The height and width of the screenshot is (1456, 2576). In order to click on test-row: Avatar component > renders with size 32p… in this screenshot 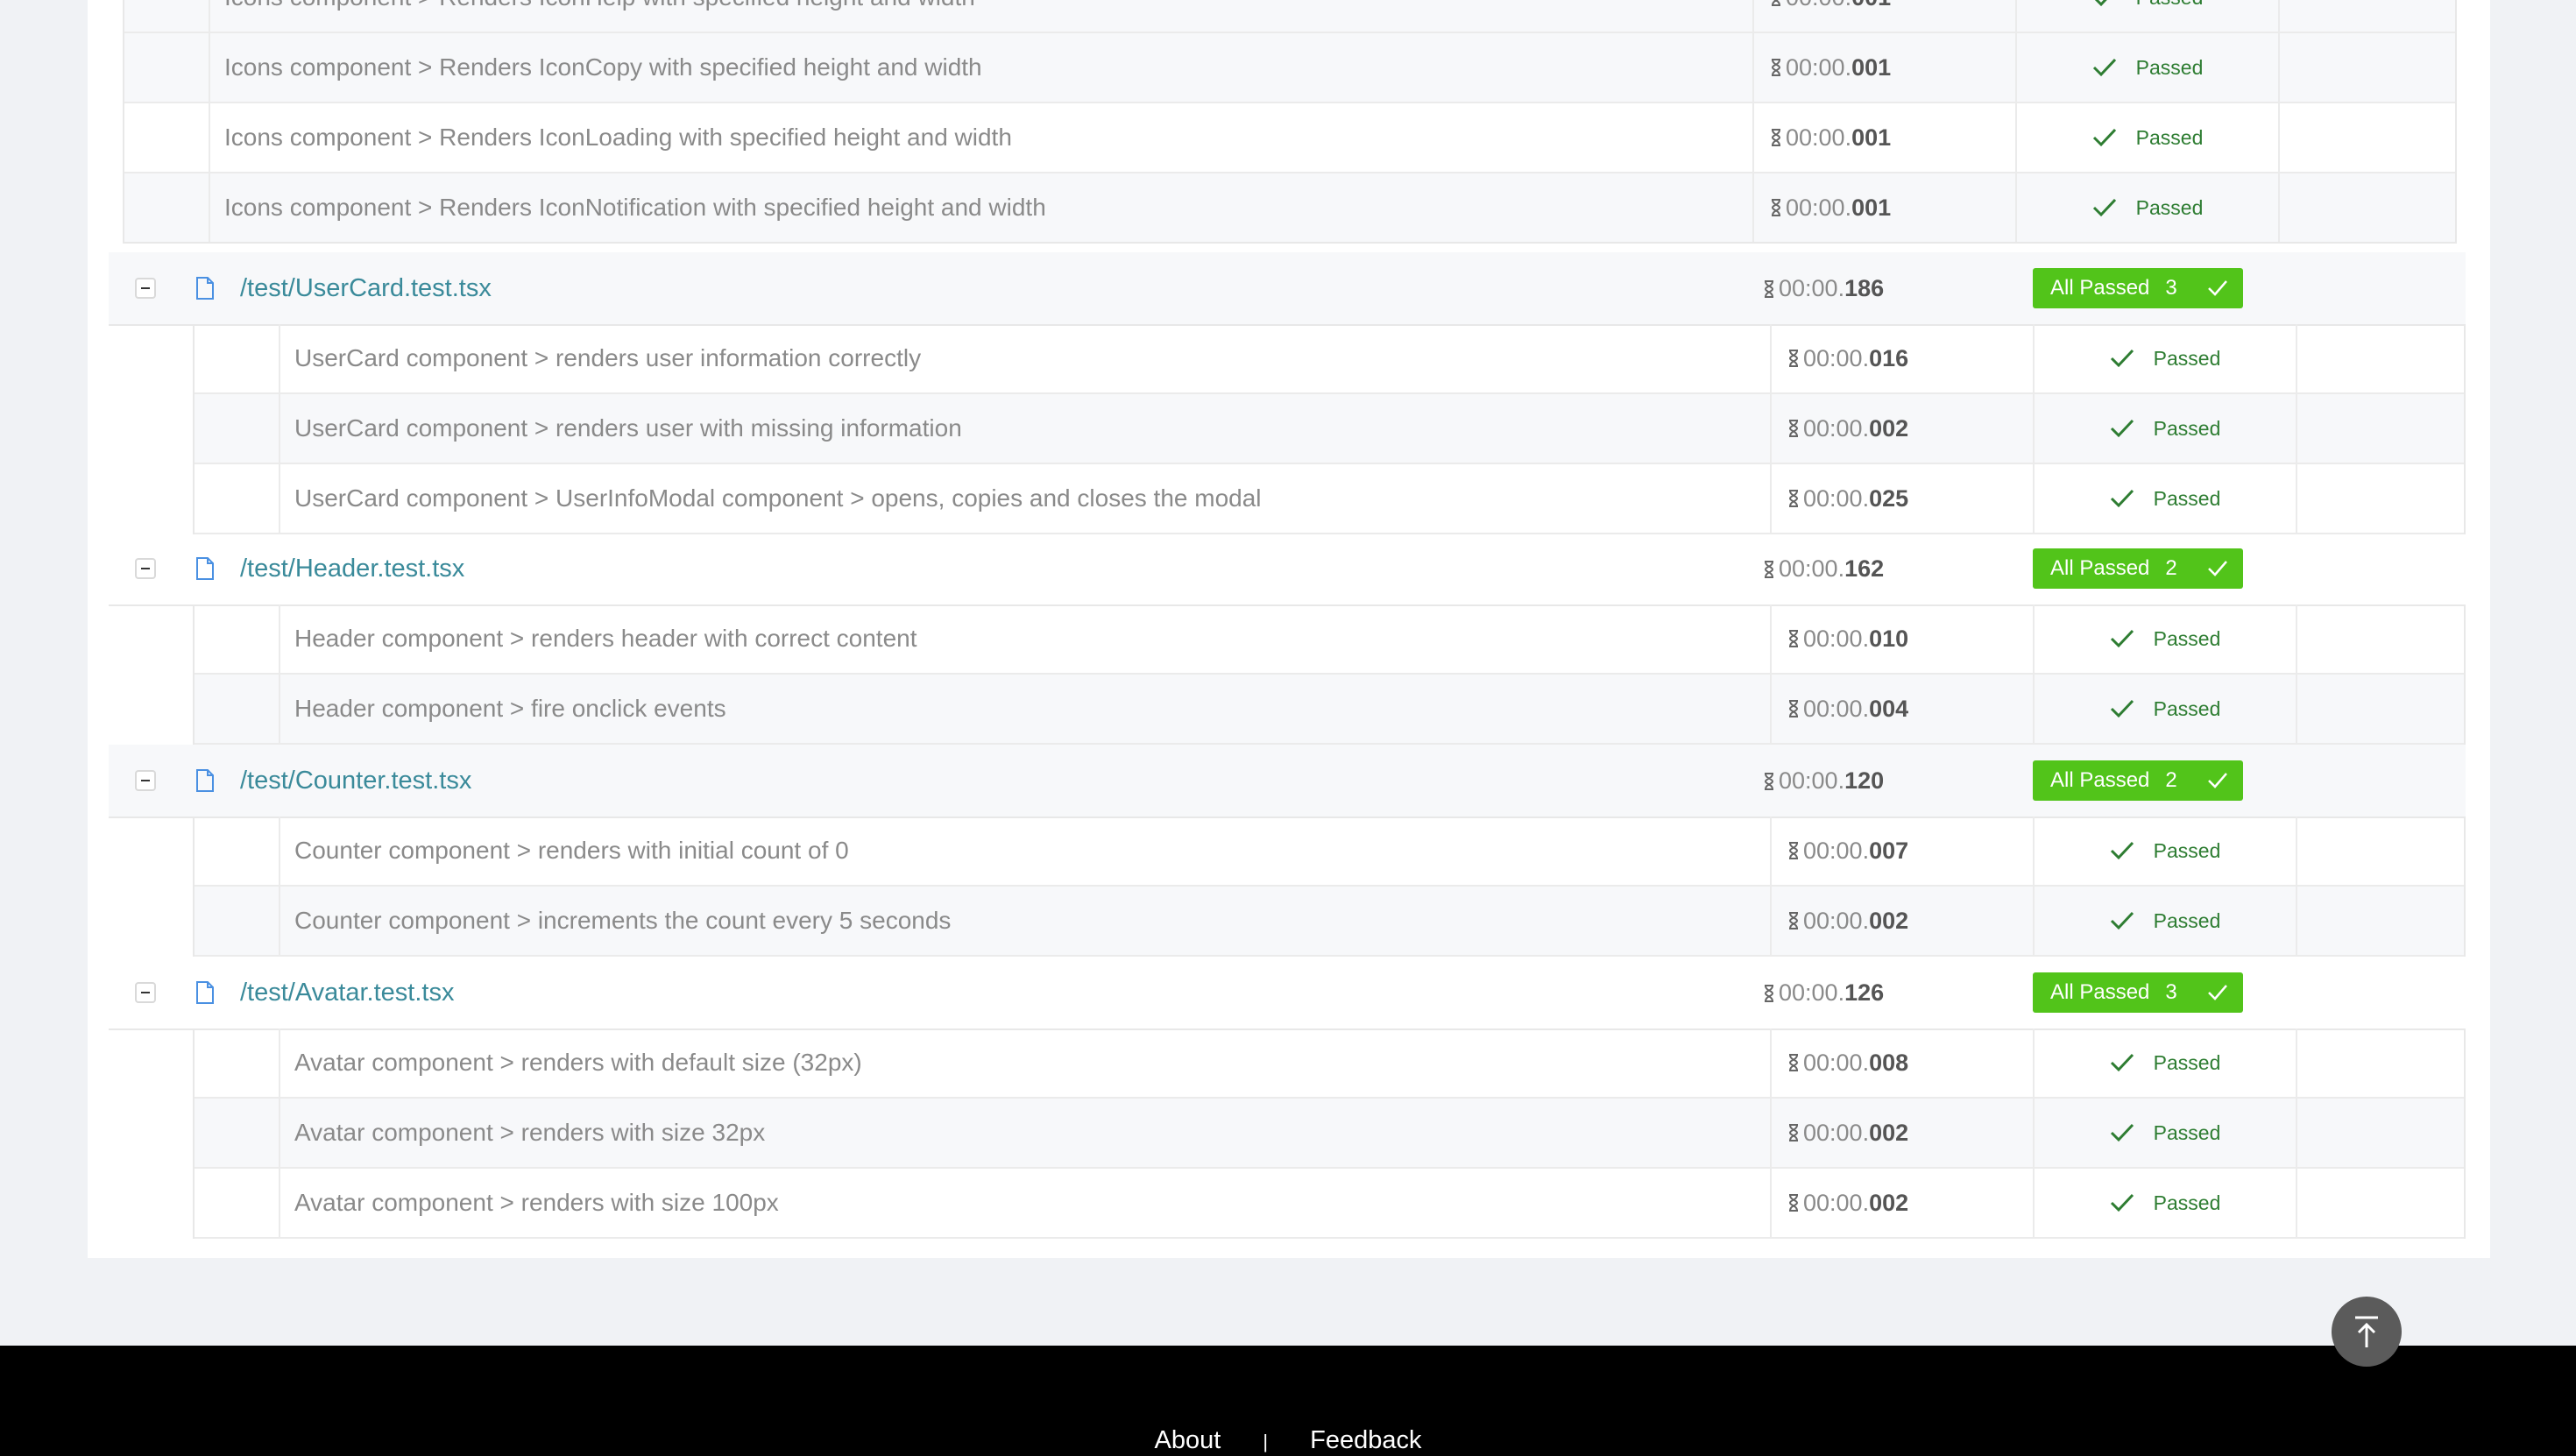, I will do `click(1329, 1132)`.